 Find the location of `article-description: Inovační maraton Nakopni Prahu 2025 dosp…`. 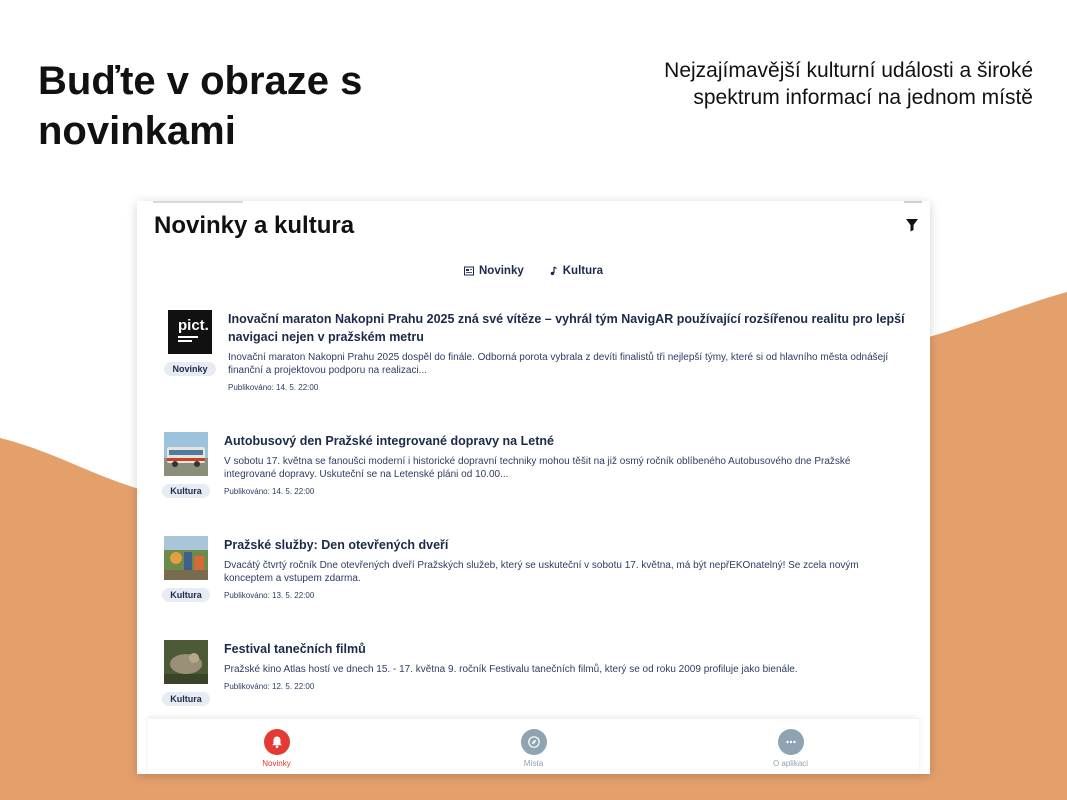

article-description: Inovační maraton Nakopni Prahu 2025 dosp… is located at coordinates (558, 364).